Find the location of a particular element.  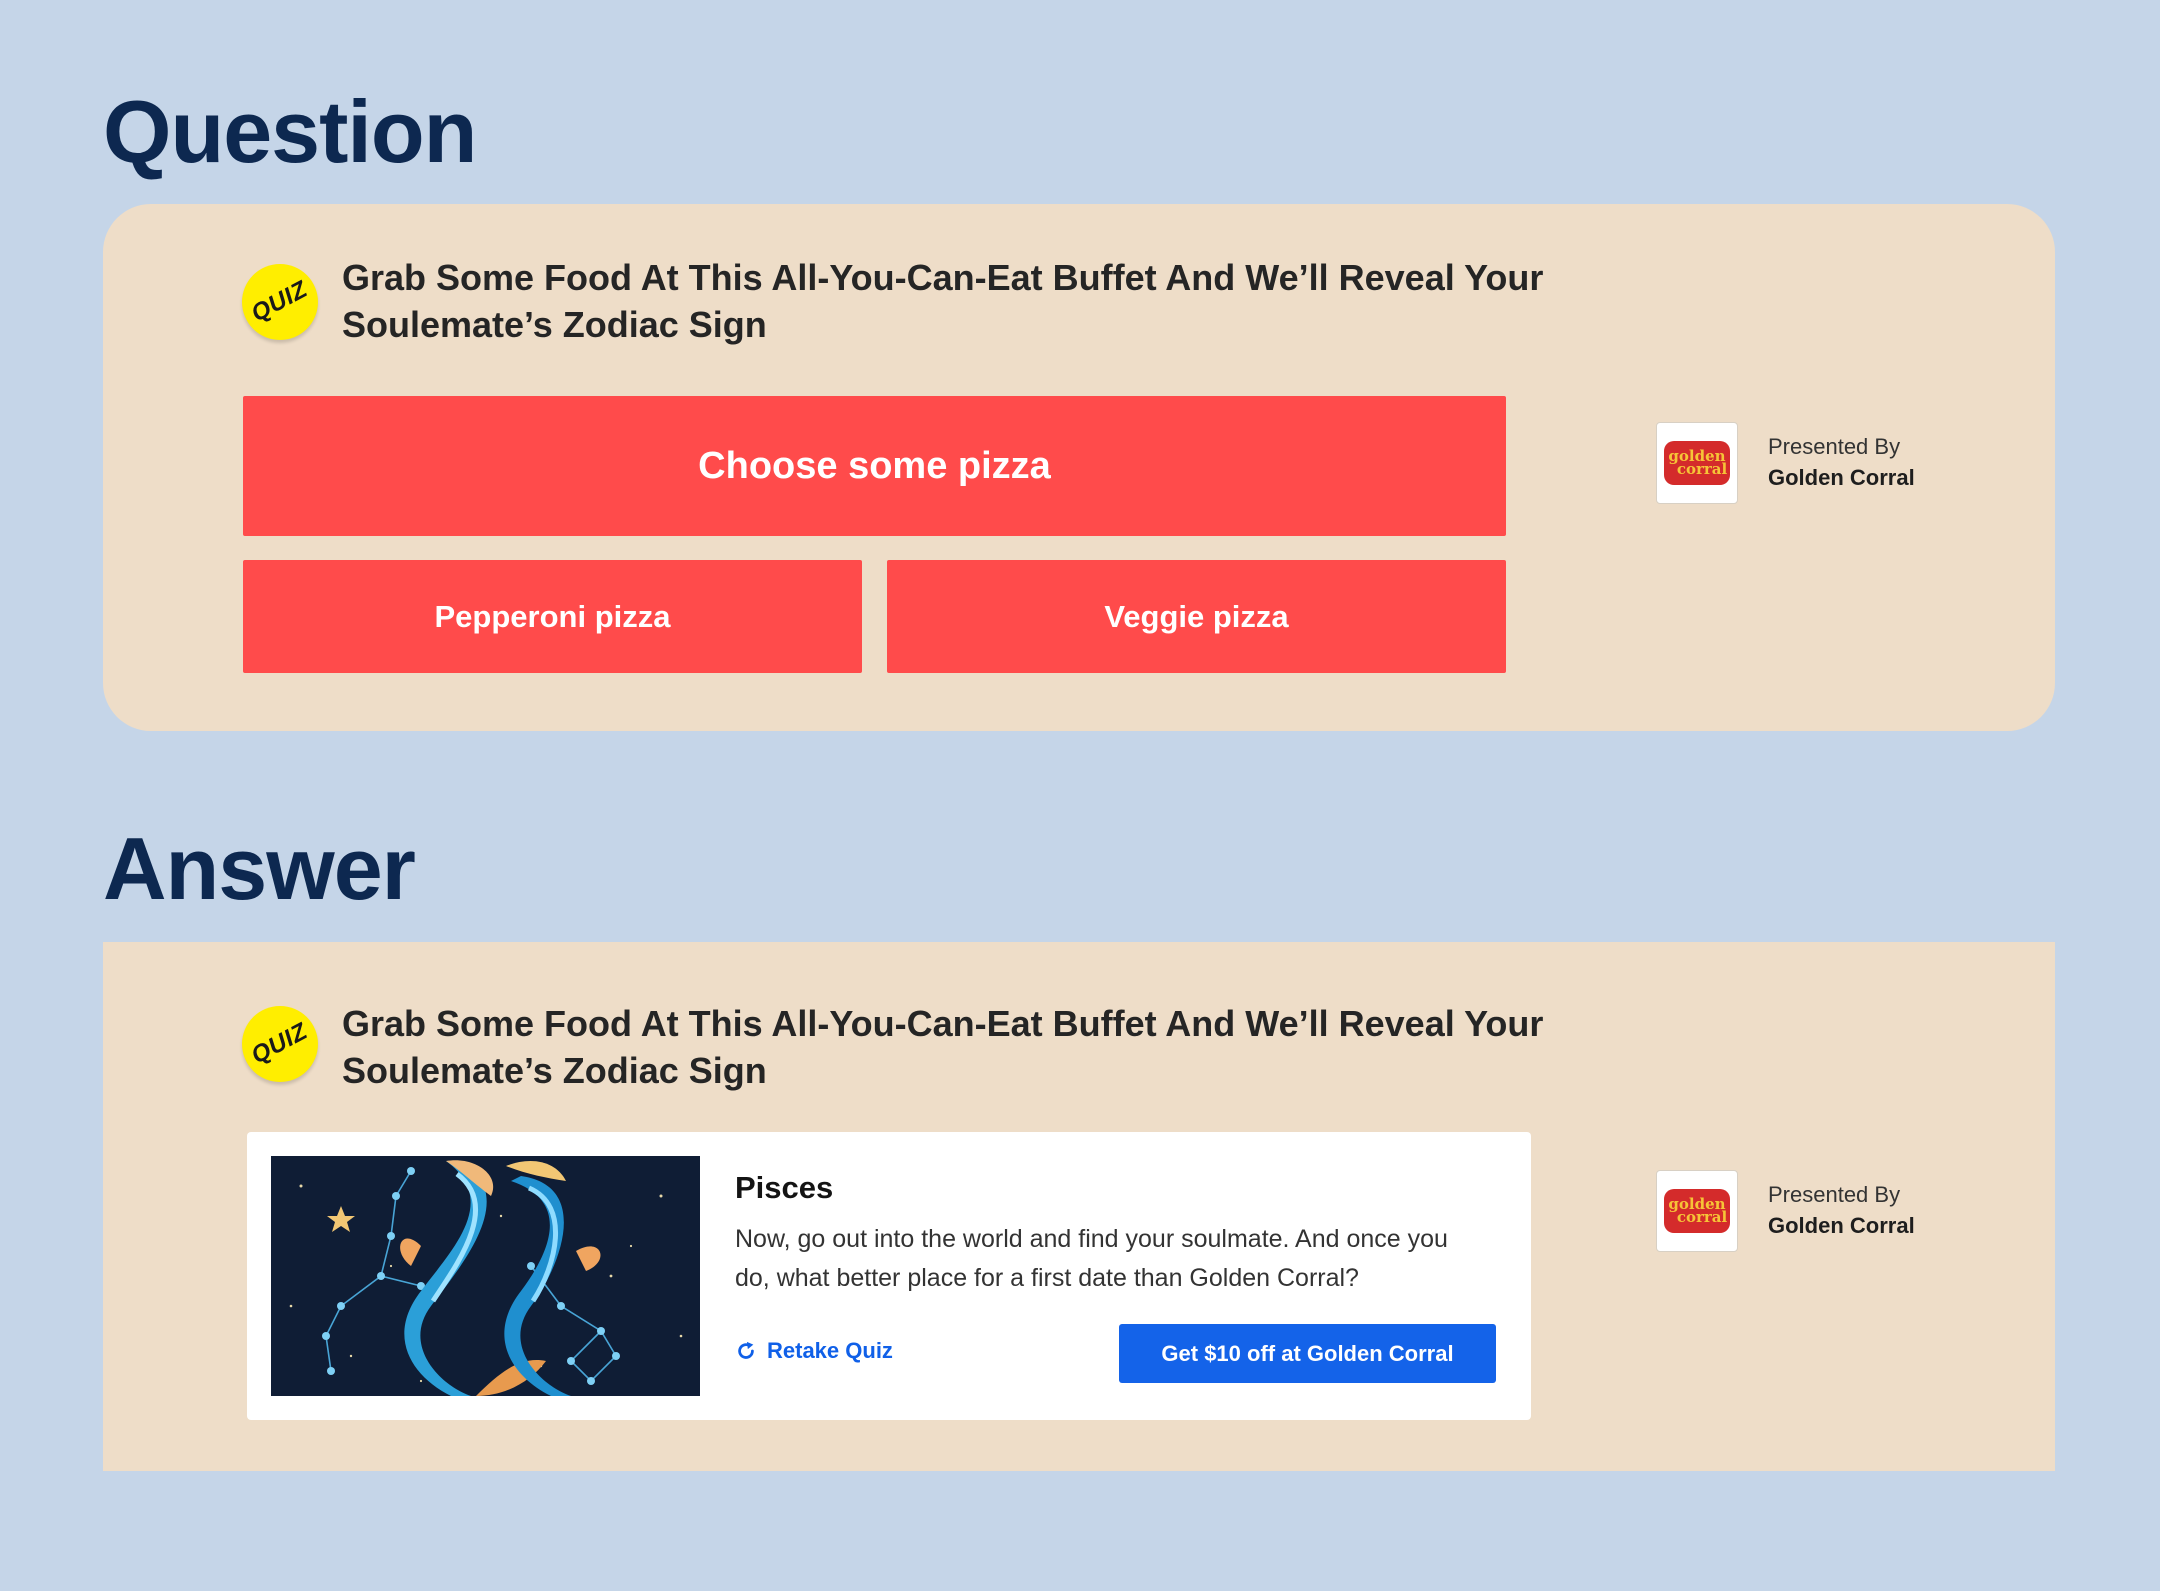

veggie-pizza-option: Veggie pizza is located at coordinates (1196, 616).